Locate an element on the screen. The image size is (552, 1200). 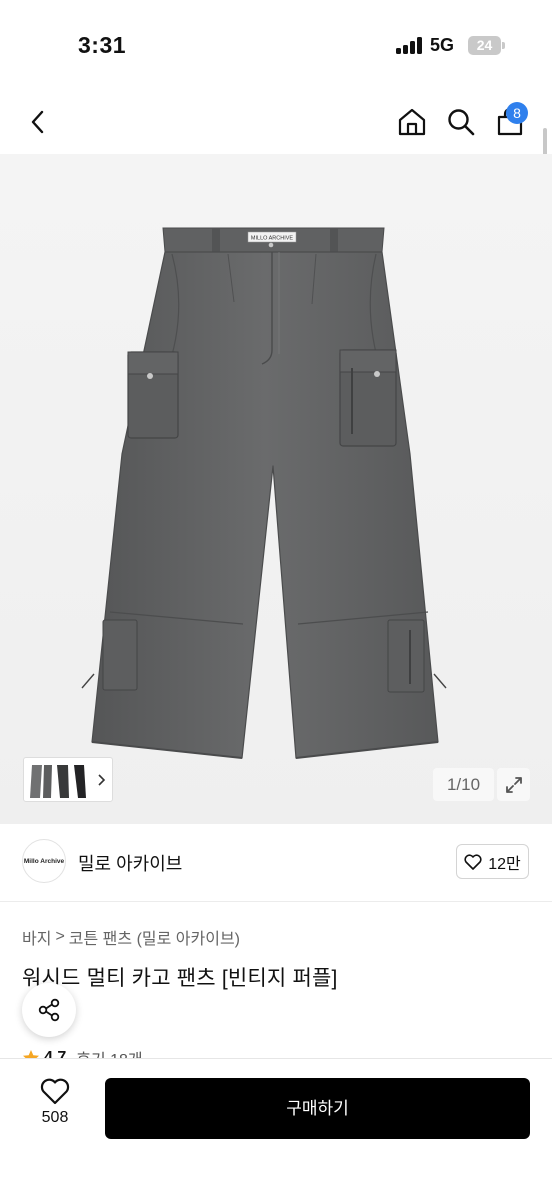
product-title: 워시드 멀티 카고 팬츠 [빈티지 퍼플] is located at coordinates (180, 978).